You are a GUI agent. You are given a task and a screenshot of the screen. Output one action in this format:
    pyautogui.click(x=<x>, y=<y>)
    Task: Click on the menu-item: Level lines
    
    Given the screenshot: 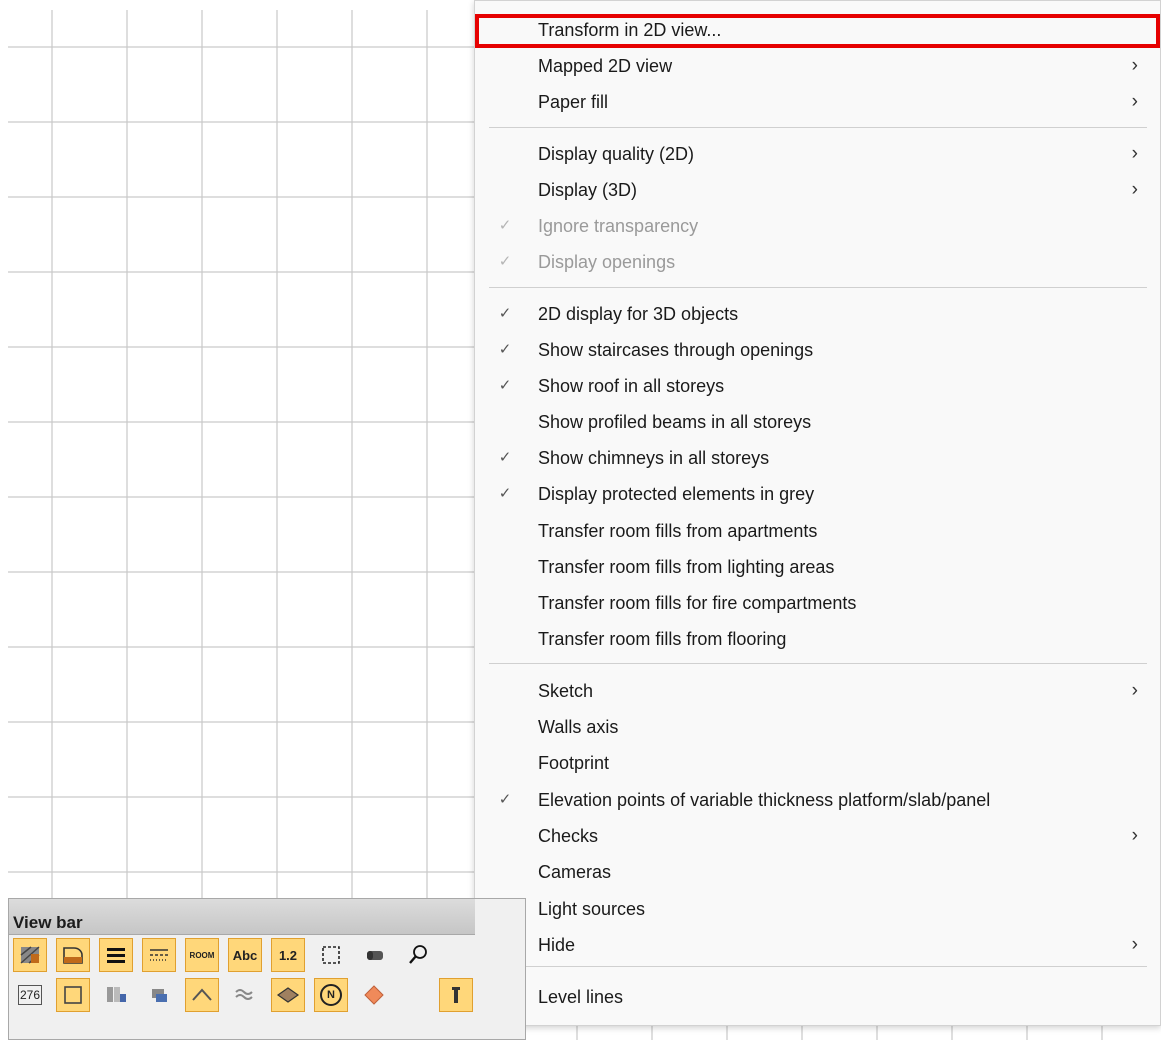 What is the action you would take?
    pyautogui.click(x=817, y=998)
    